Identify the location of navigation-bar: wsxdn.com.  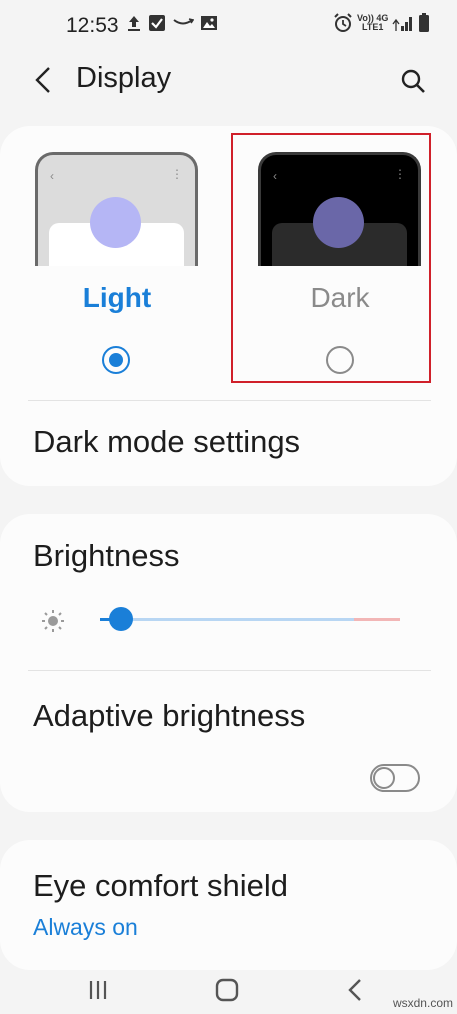
(228, 992).